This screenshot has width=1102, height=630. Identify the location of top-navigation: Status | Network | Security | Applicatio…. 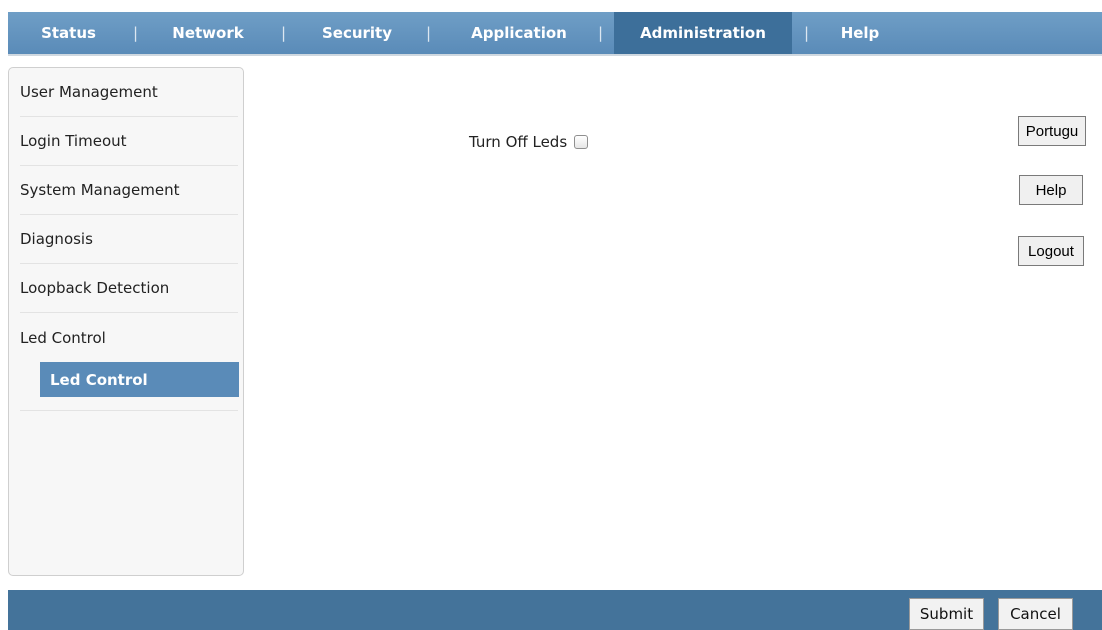
(555, 34).